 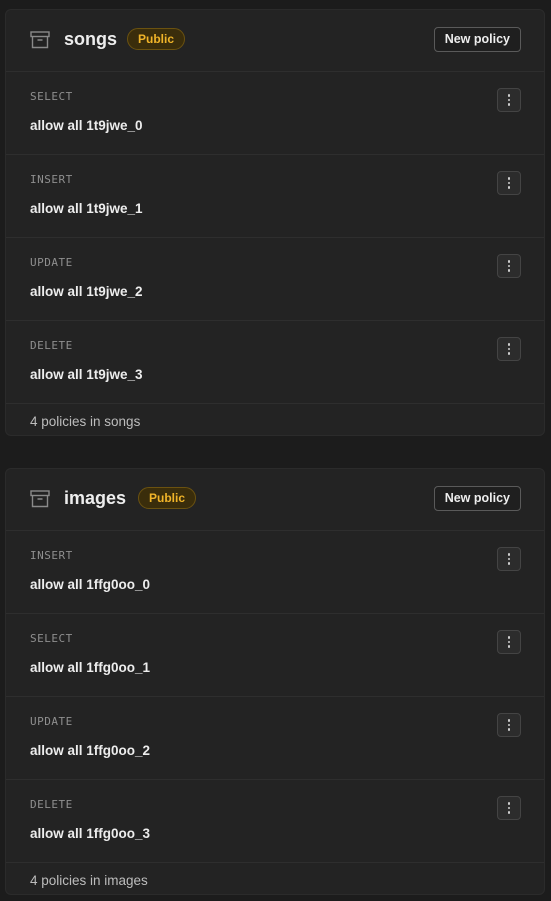 What do you see at coordinates (275, 279) in the screenshot?
I see `policy-row: UPDATE allow all 1t9jwe_2` at bounding box center [275, 279].